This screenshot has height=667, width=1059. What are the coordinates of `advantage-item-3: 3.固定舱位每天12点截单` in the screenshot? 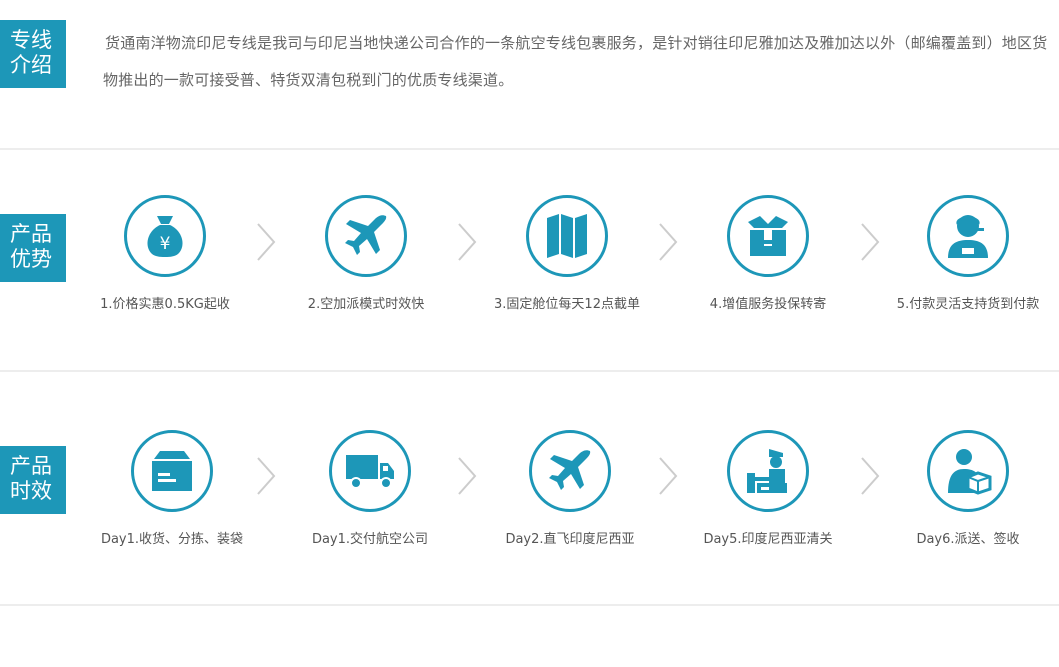 It's located at (567, 253).